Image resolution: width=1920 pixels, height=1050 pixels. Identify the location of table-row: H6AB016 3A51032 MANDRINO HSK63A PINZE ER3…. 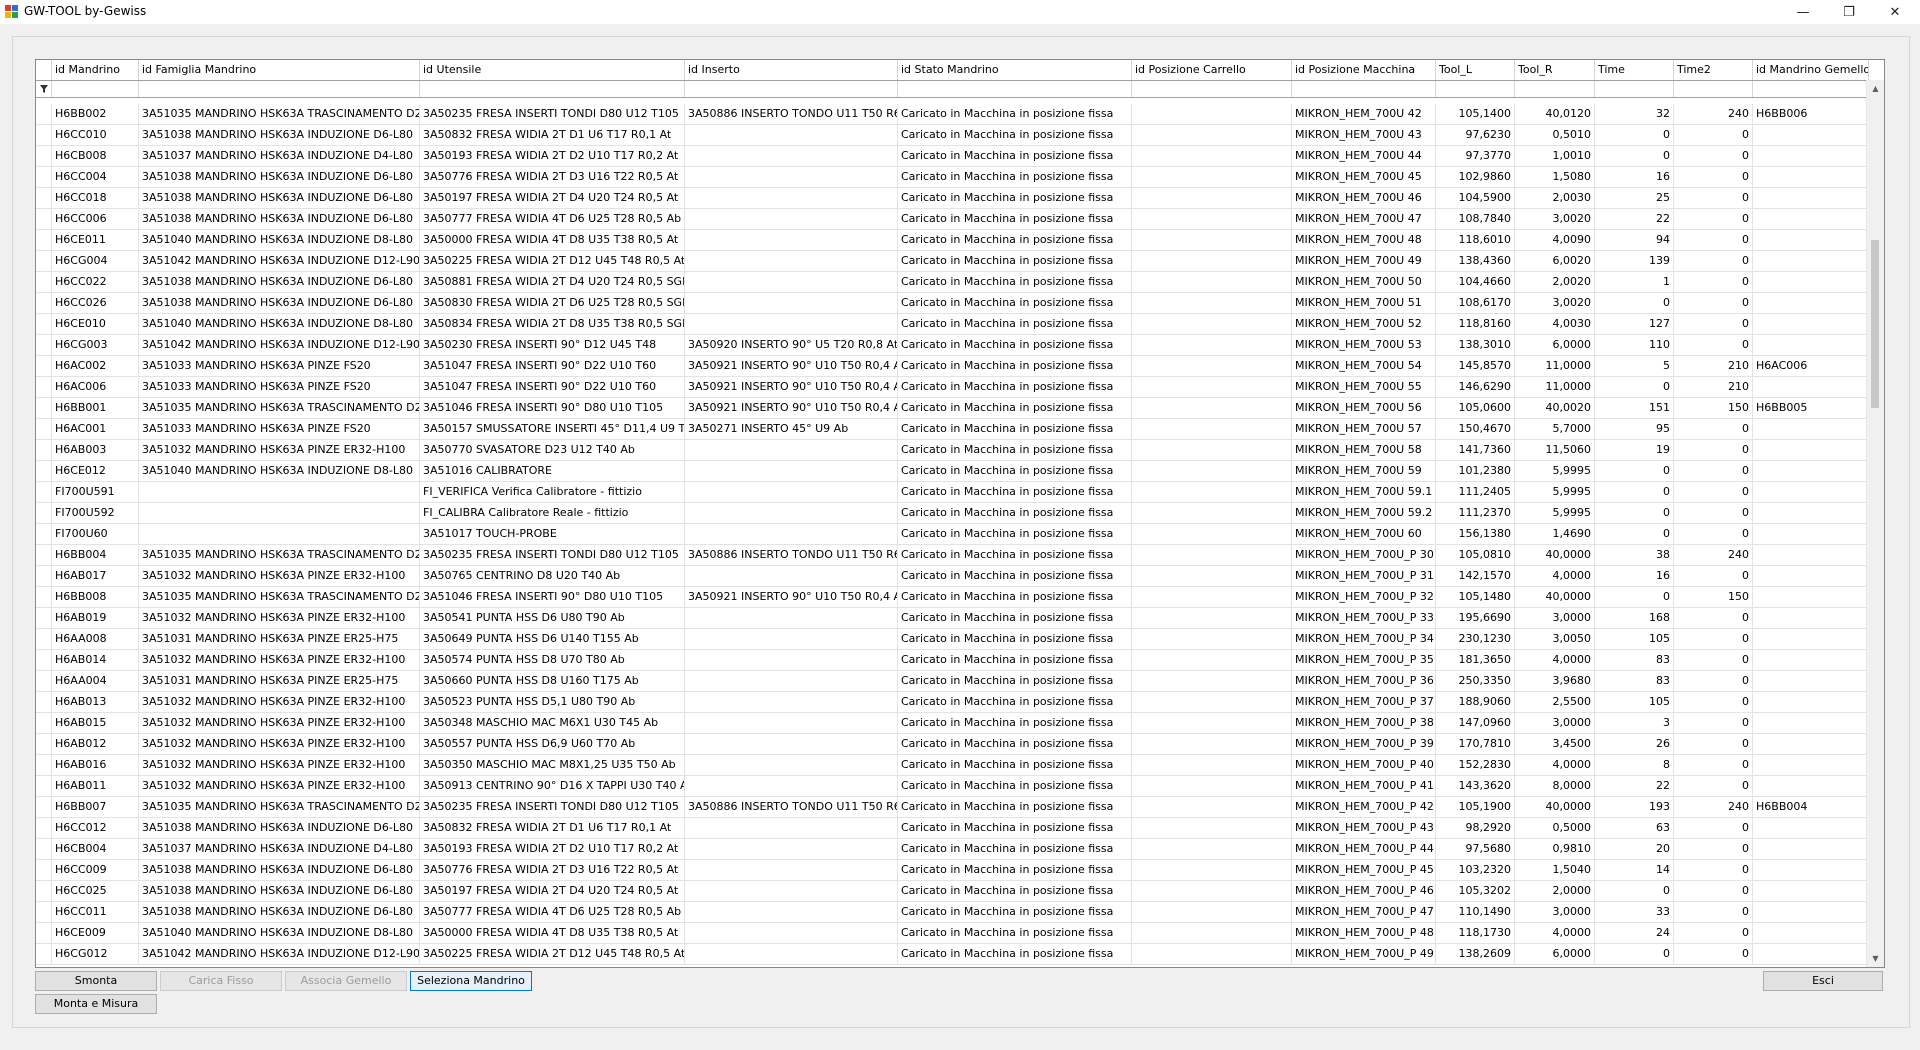
(952, 765).